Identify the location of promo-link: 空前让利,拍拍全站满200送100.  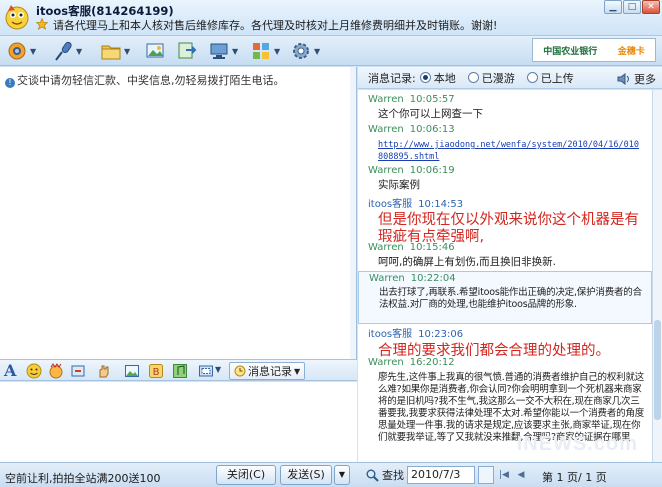
(83, 478).